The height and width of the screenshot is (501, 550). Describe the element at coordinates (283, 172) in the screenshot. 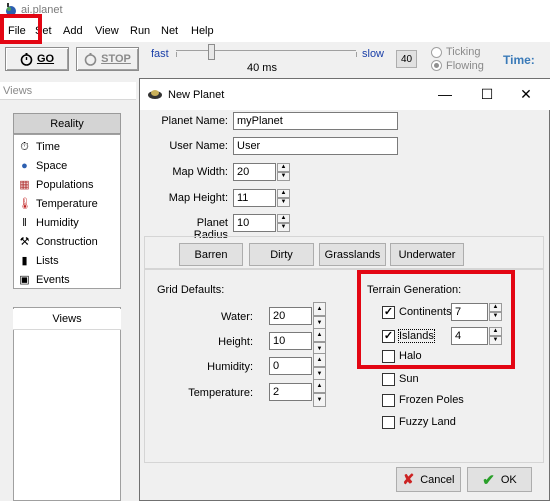

I see `map-width-spinner: ▲ ▼` at that location.